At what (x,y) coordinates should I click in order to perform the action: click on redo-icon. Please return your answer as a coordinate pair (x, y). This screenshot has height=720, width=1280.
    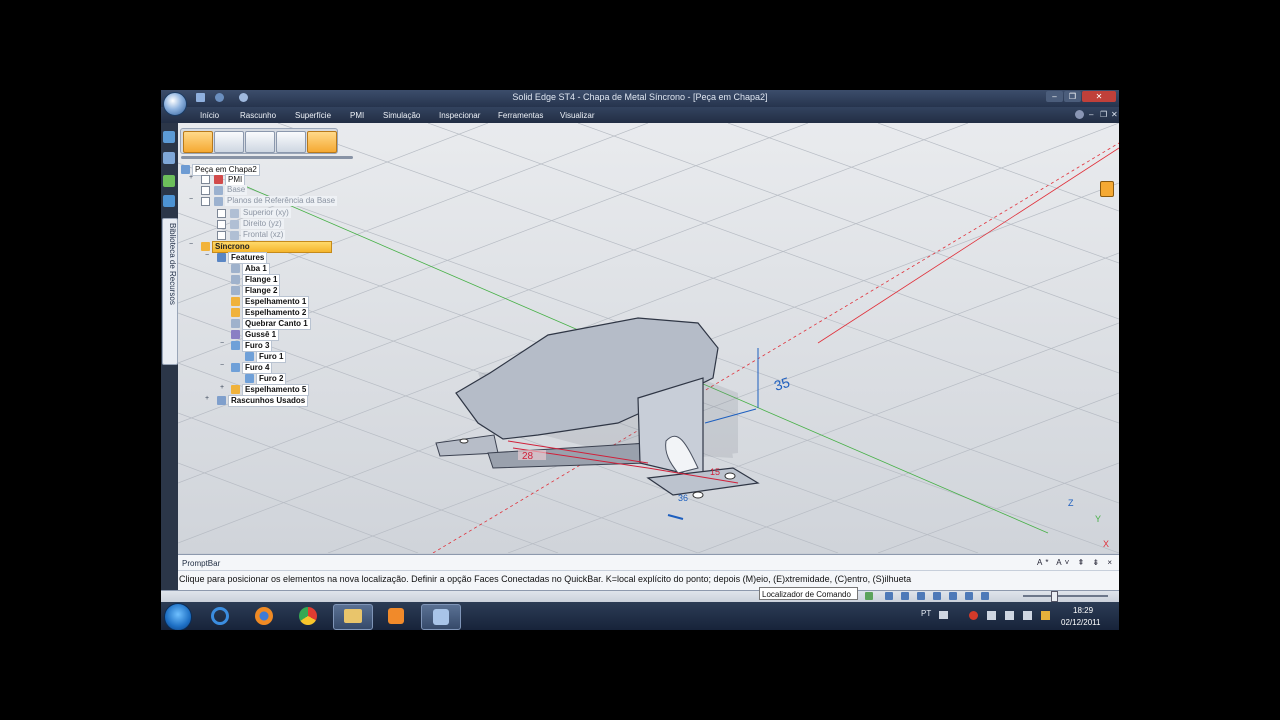
    Looking at the image, I should click on (243, 97).